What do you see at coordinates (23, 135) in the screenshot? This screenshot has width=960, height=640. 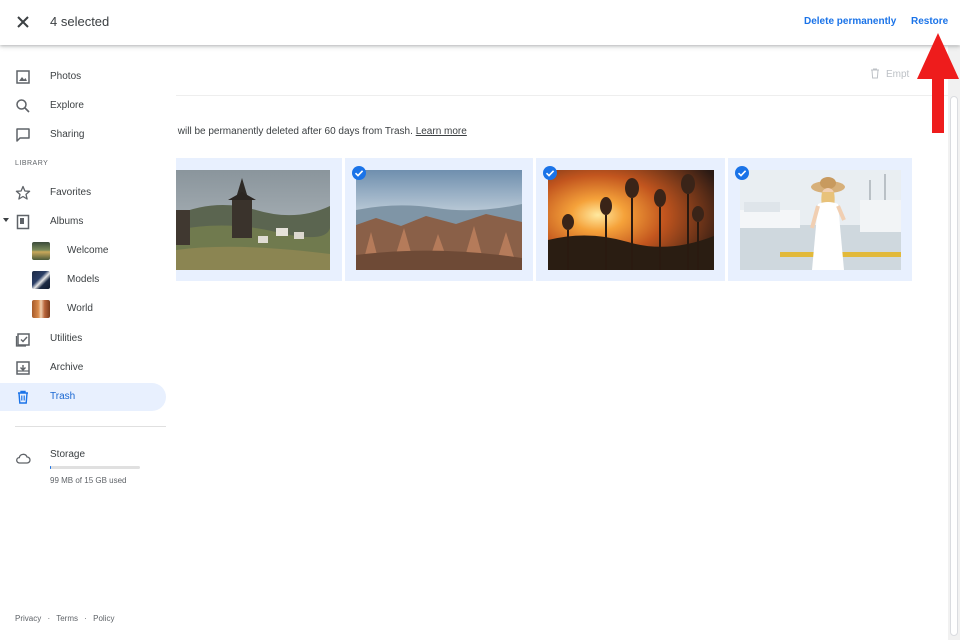 I see `chat-icon` at bounding box center [23, 135].